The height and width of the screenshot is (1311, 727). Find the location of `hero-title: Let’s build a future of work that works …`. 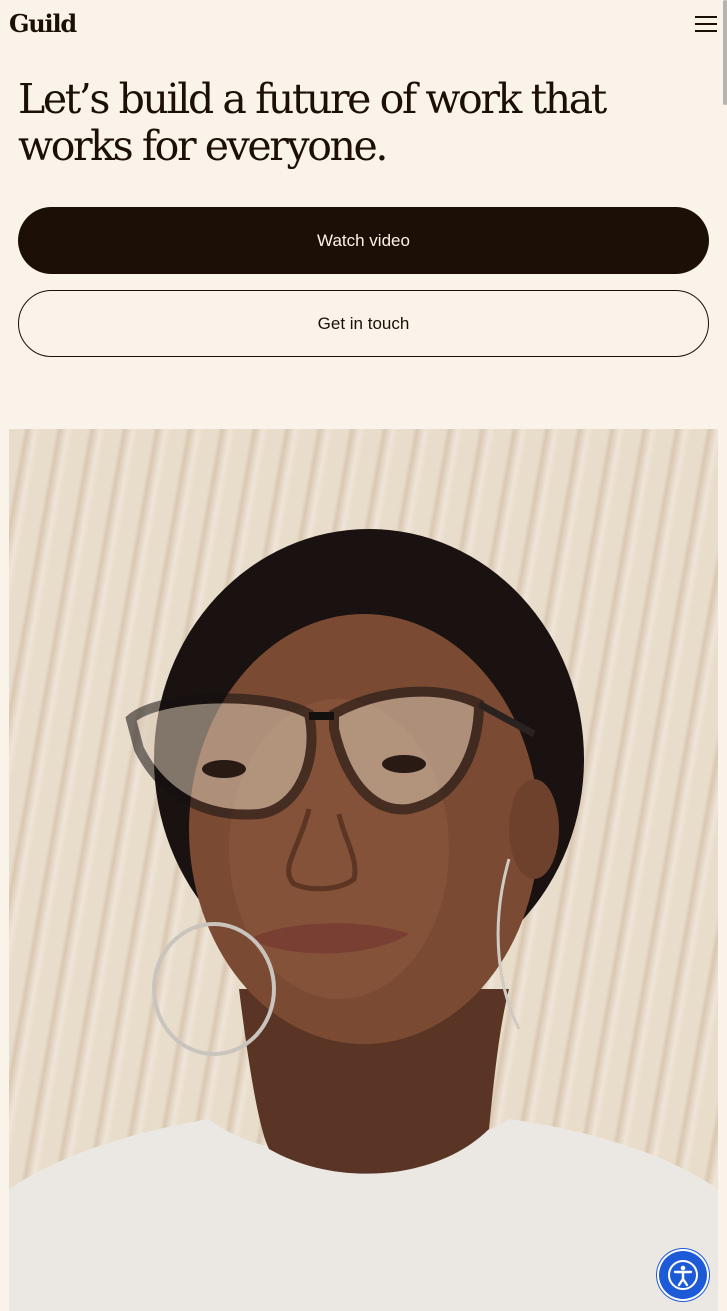

hero-title: Let’s build a future of work that works … is located at coordinates (312, 122).